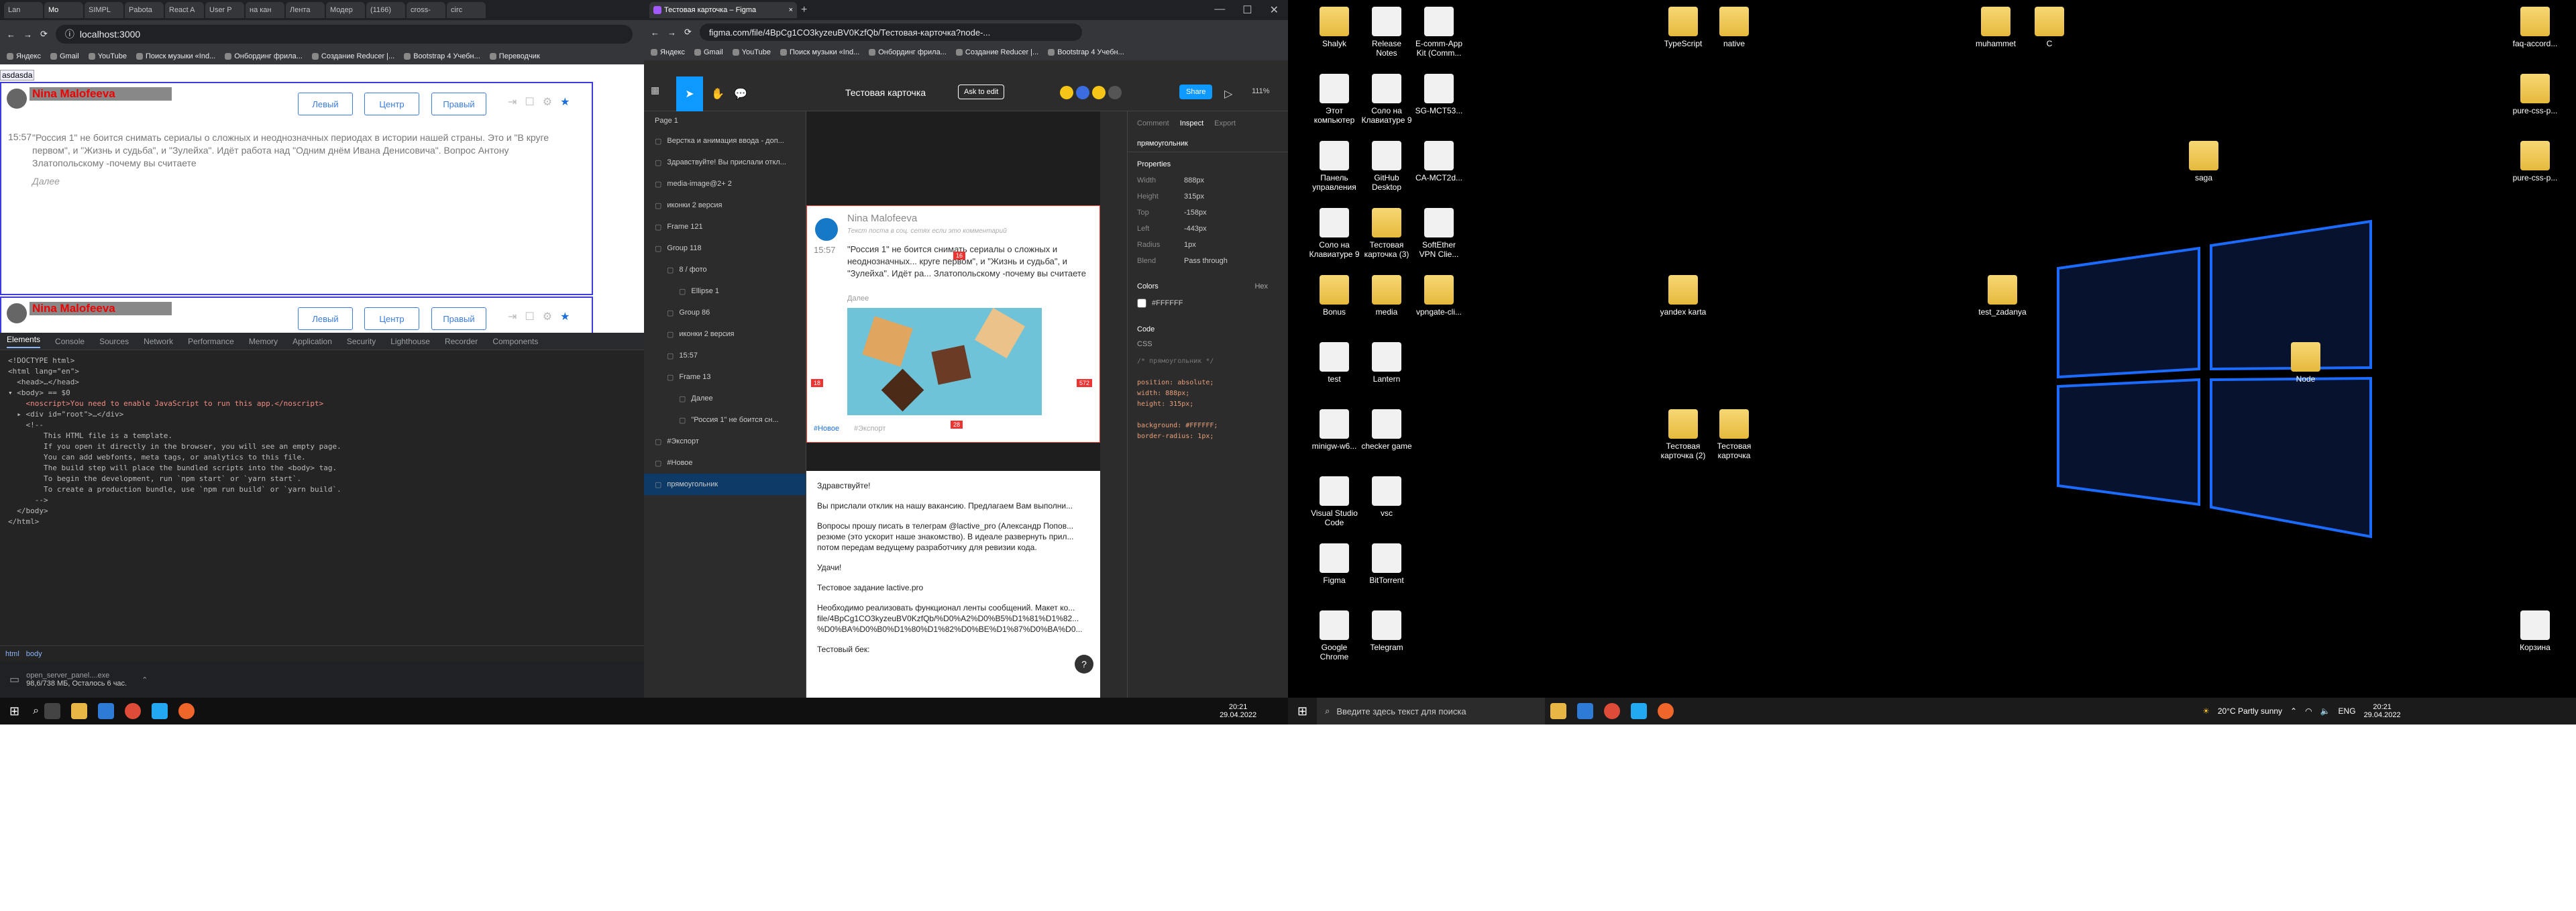  Describe the element at coordinates (461, 341) in the screenshot. I see `devtools-tab: Recorder` at that location.